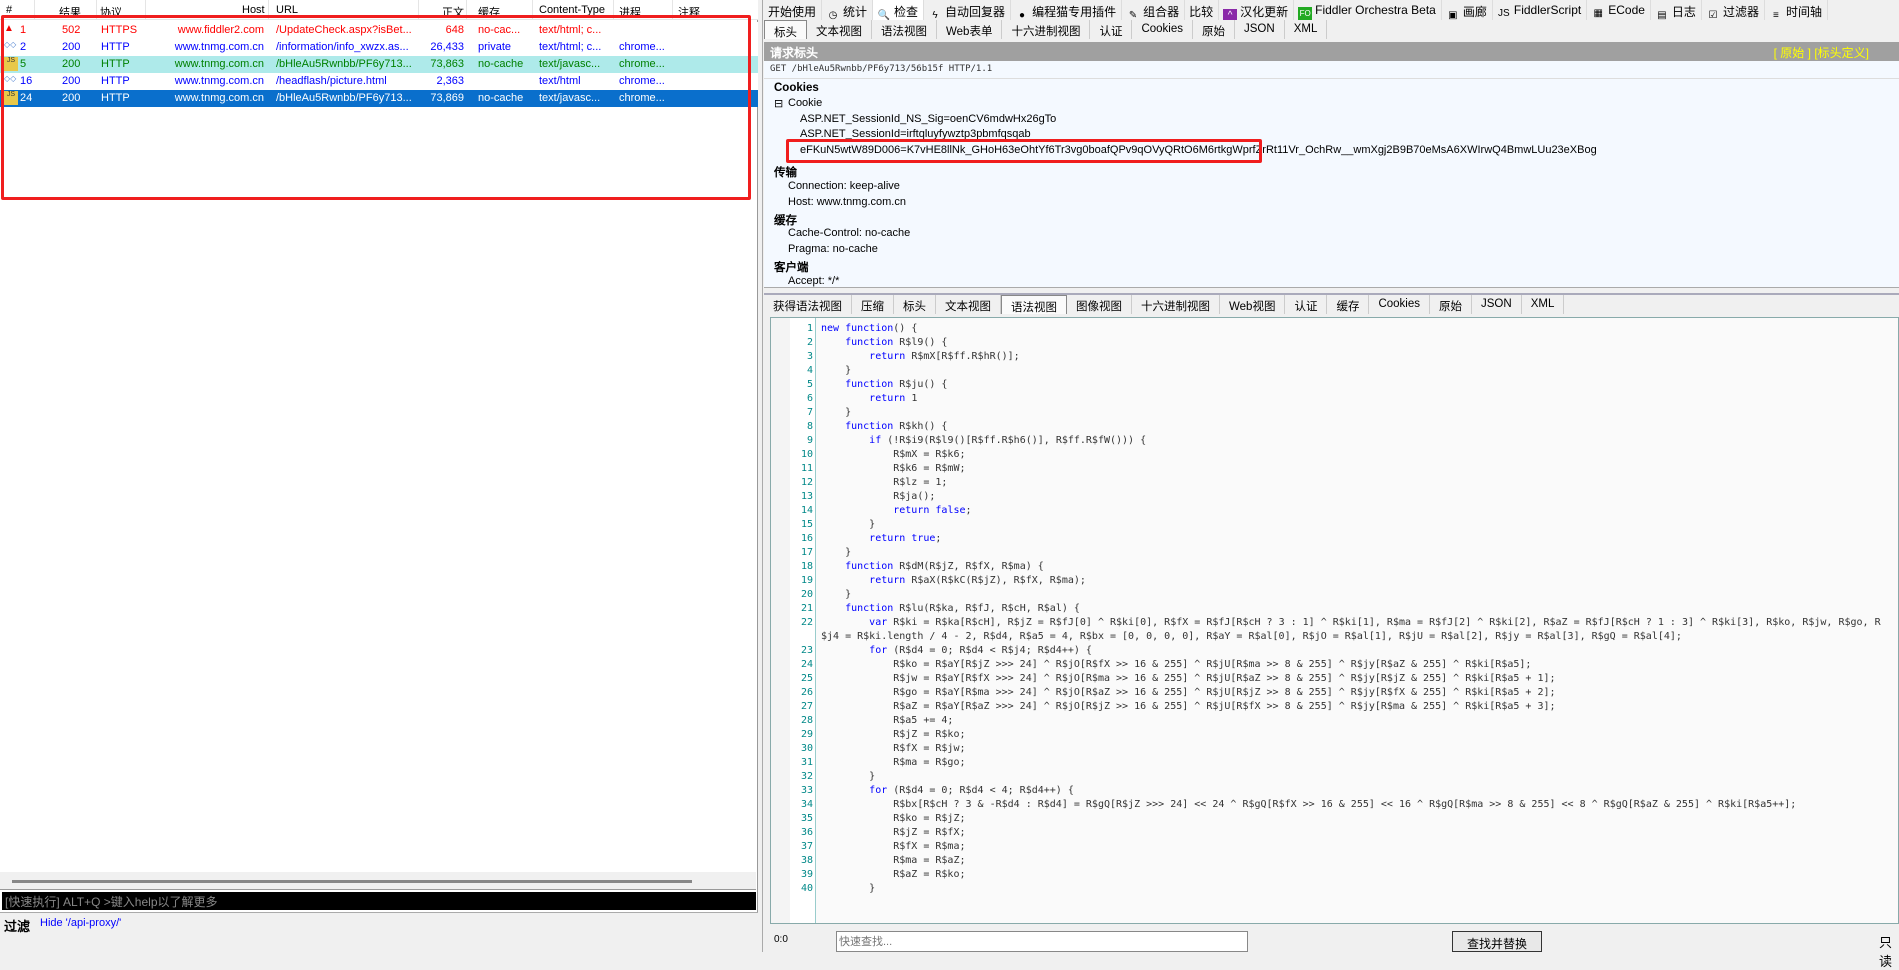 This screenshot has height=970, width=1899. I want to click on line-number: 8, so click(809, 426).